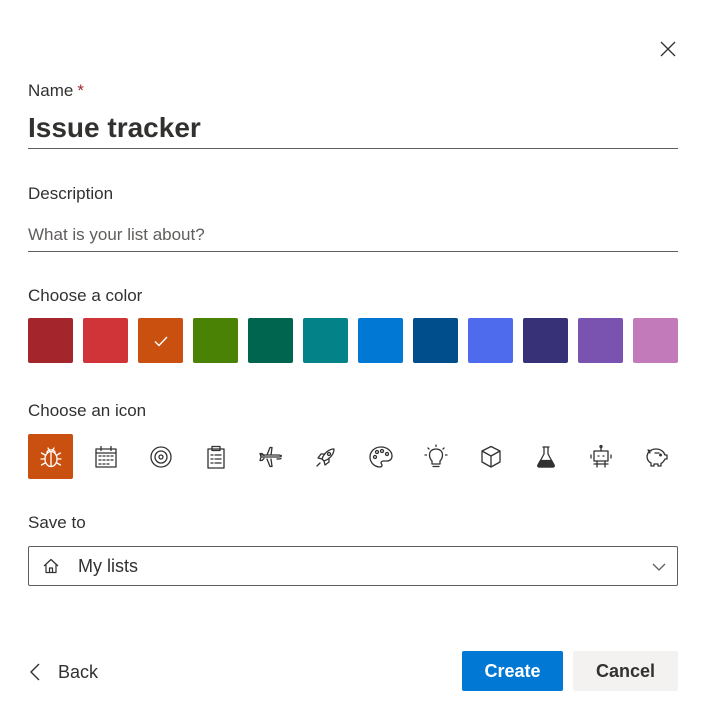 This screenshot has width=705, height=722. I want to click on chevron-left-icon, so click(35, 672).